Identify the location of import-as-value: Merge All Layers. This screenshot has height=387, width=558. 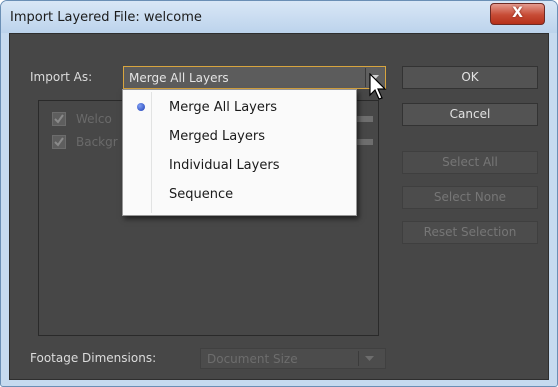
(179, 78).